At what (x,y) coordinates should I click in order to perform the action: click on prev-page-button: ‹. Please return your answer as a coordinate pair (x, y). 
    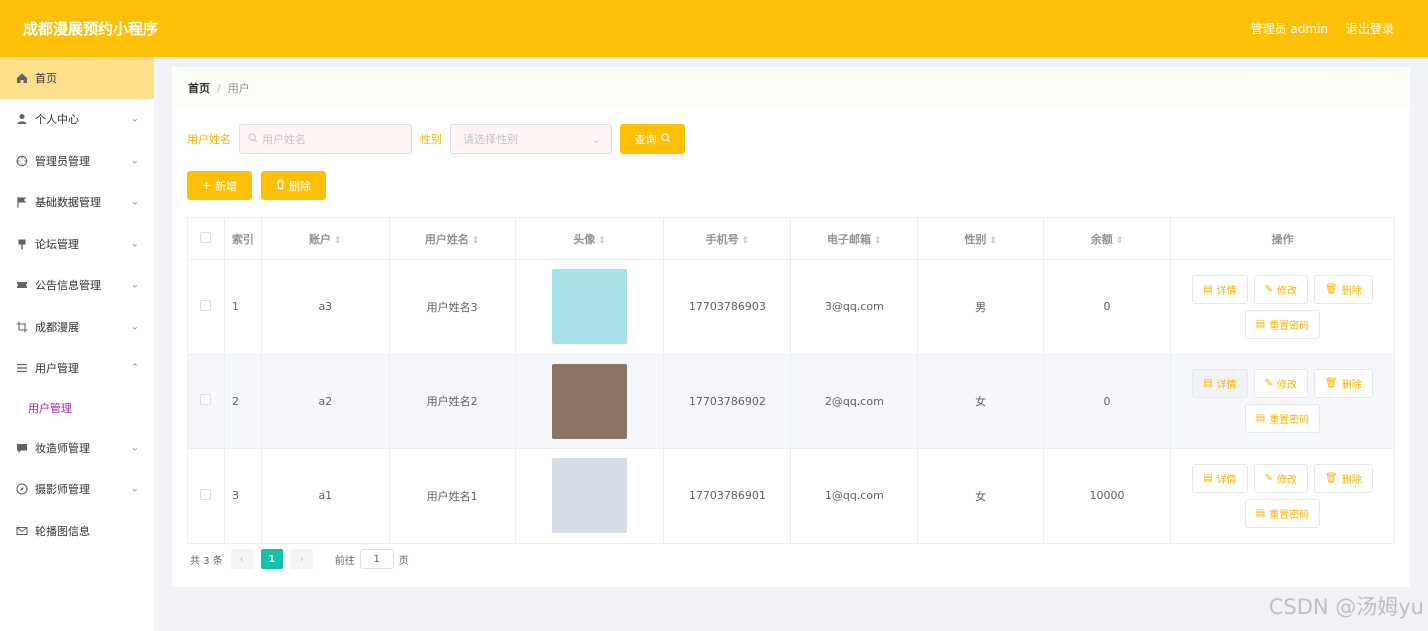
    Looking at the image, I should click on (241, 559).